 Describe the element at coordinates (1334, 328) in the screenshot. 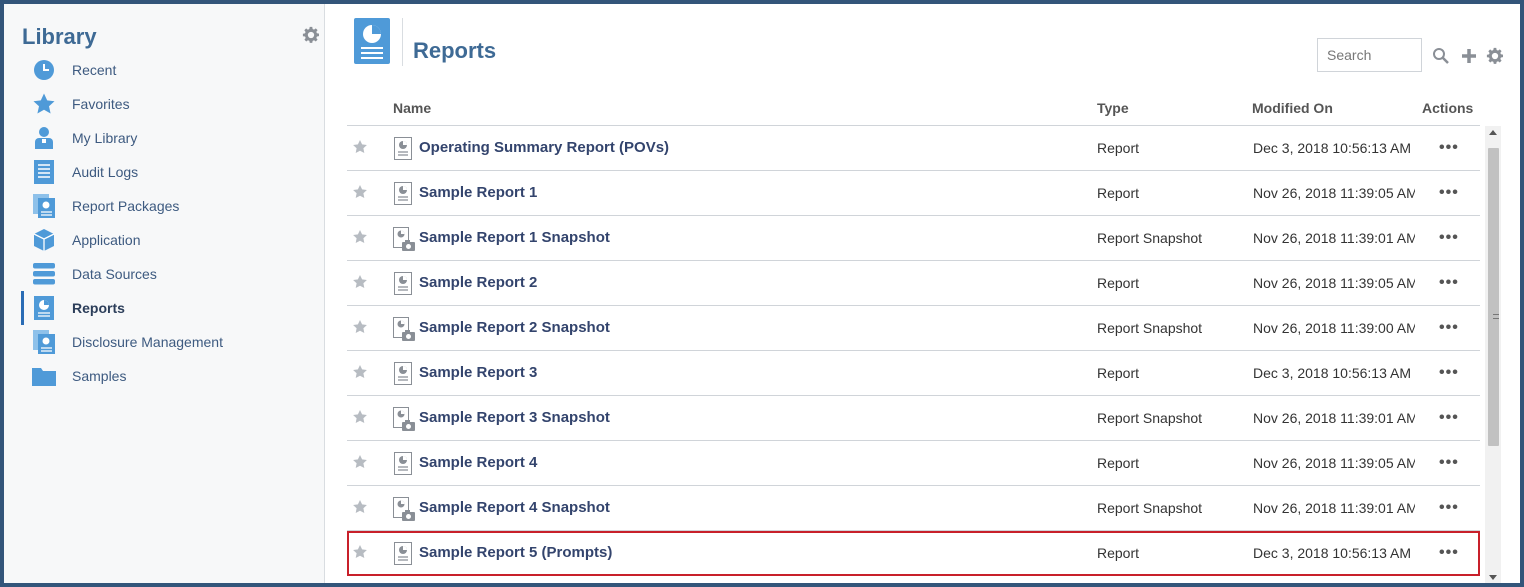

I see `modified-date: Nov 26, 2018 11:39:00 AM` at that location.